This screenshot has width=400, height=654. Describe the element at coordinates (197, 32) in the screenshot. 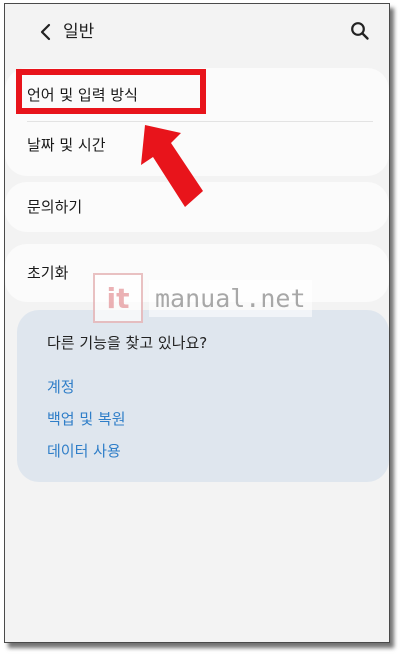

I see `app-bar: 일반` at that location.